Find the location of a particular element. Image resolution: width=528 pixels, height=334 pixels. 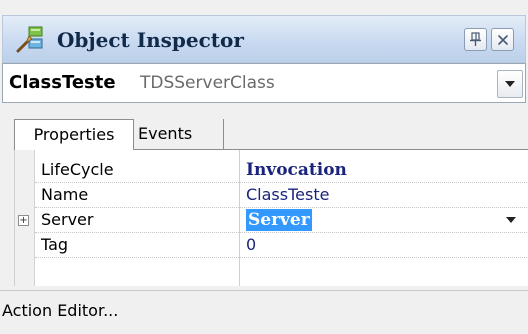

pin-button is located at coordinates (475, 39).